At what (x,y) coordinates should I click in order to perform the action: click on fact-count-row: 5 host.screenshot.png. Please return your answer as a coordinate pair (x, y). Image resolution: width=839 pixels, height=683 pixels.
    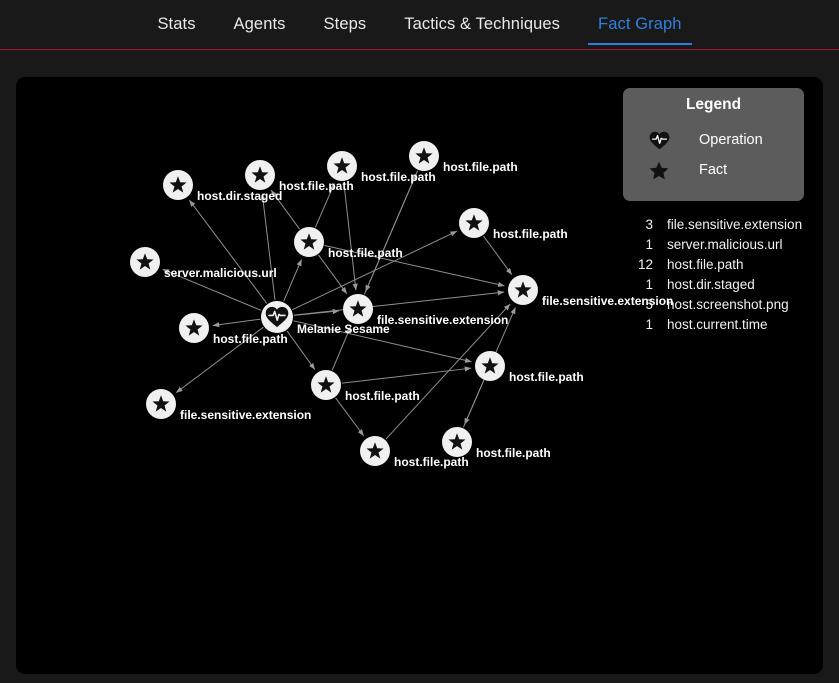
    Looking at the image, I should click on (723, 307).